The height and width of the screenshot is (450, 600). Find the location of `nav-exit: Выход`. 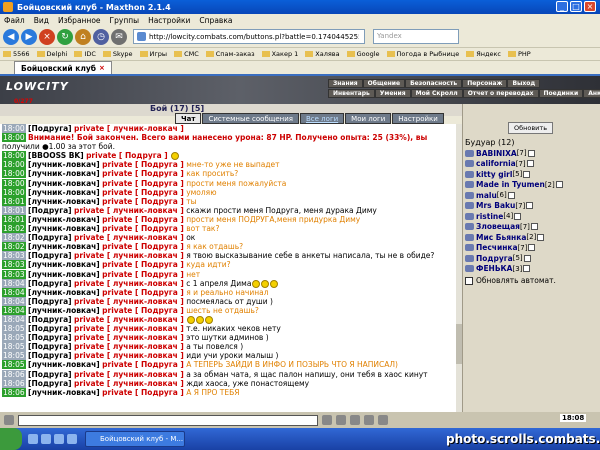

nav-exit: Выход is located at coordinates (524, 83).